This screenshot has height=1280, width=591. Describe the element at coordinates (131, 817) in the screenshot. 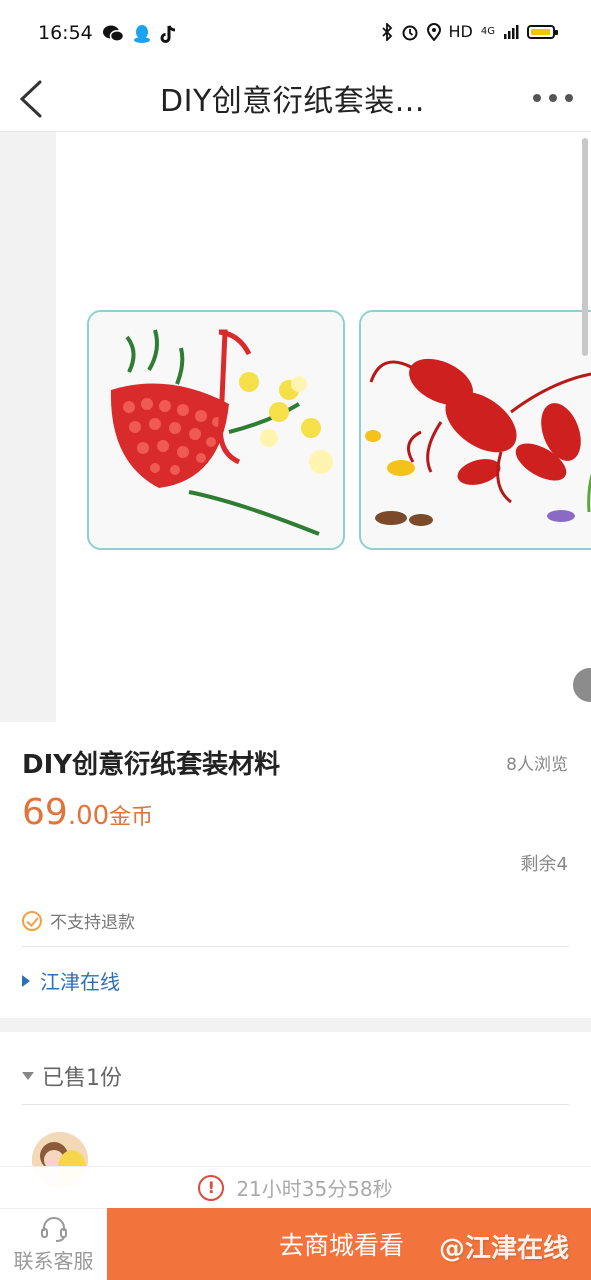

I see `price-unit: 金币` at that location.